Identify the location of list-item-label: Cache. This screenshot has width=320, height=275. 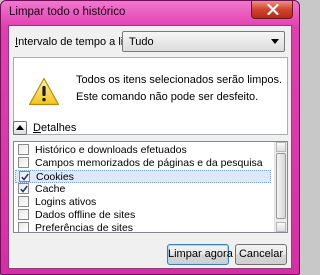
(50, 189).